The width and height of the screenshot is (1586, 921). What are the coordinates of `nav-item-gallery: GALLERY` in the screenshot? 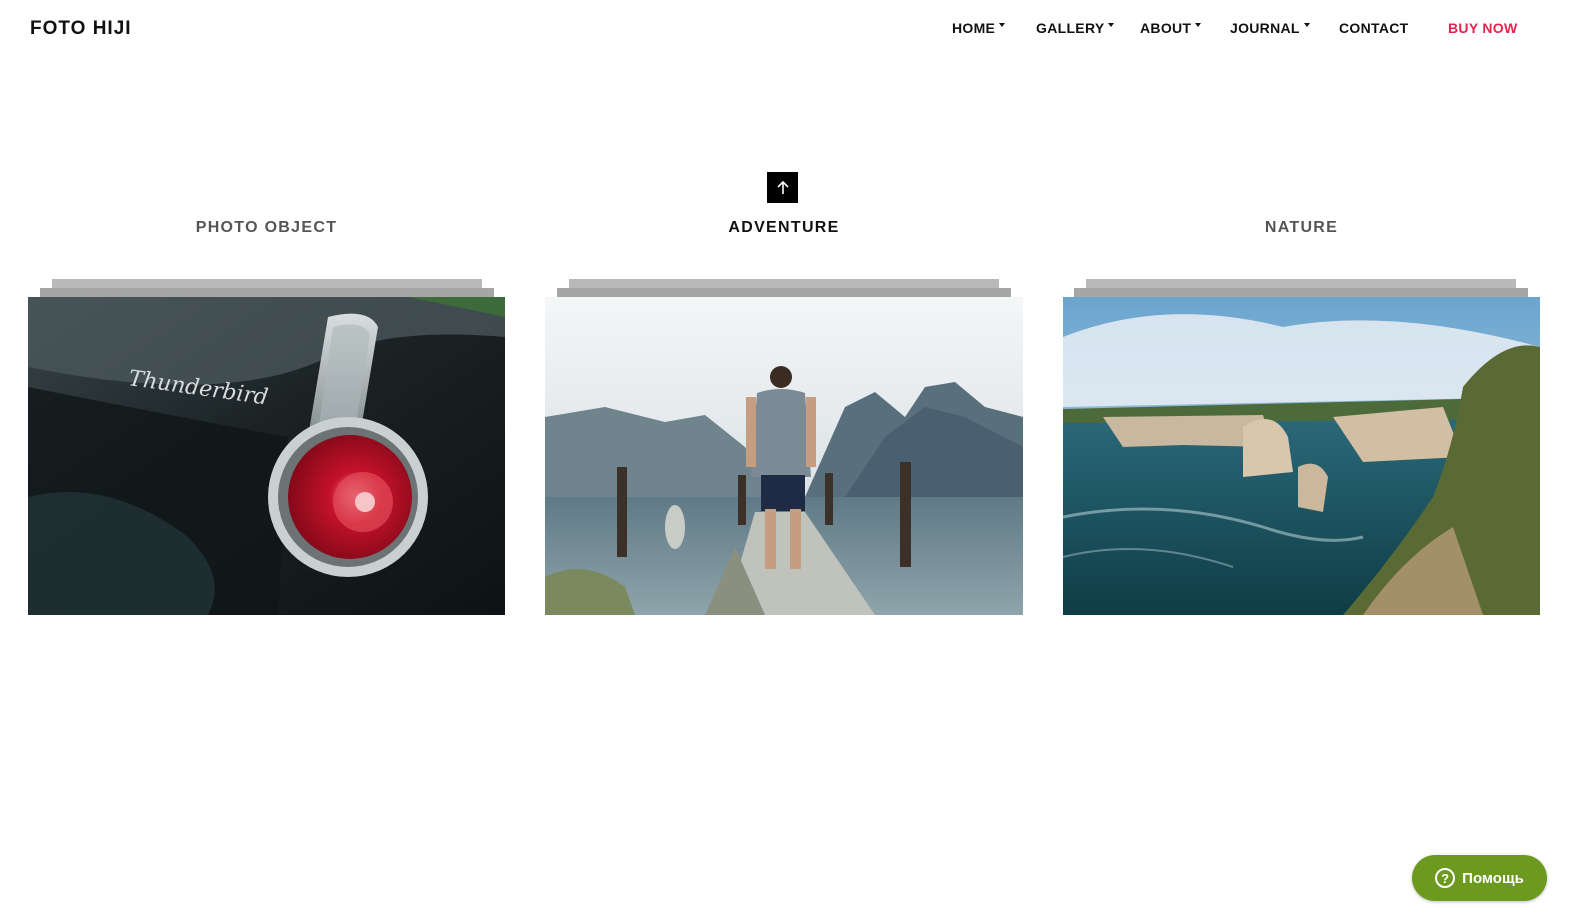 It's located at (1075, 28).